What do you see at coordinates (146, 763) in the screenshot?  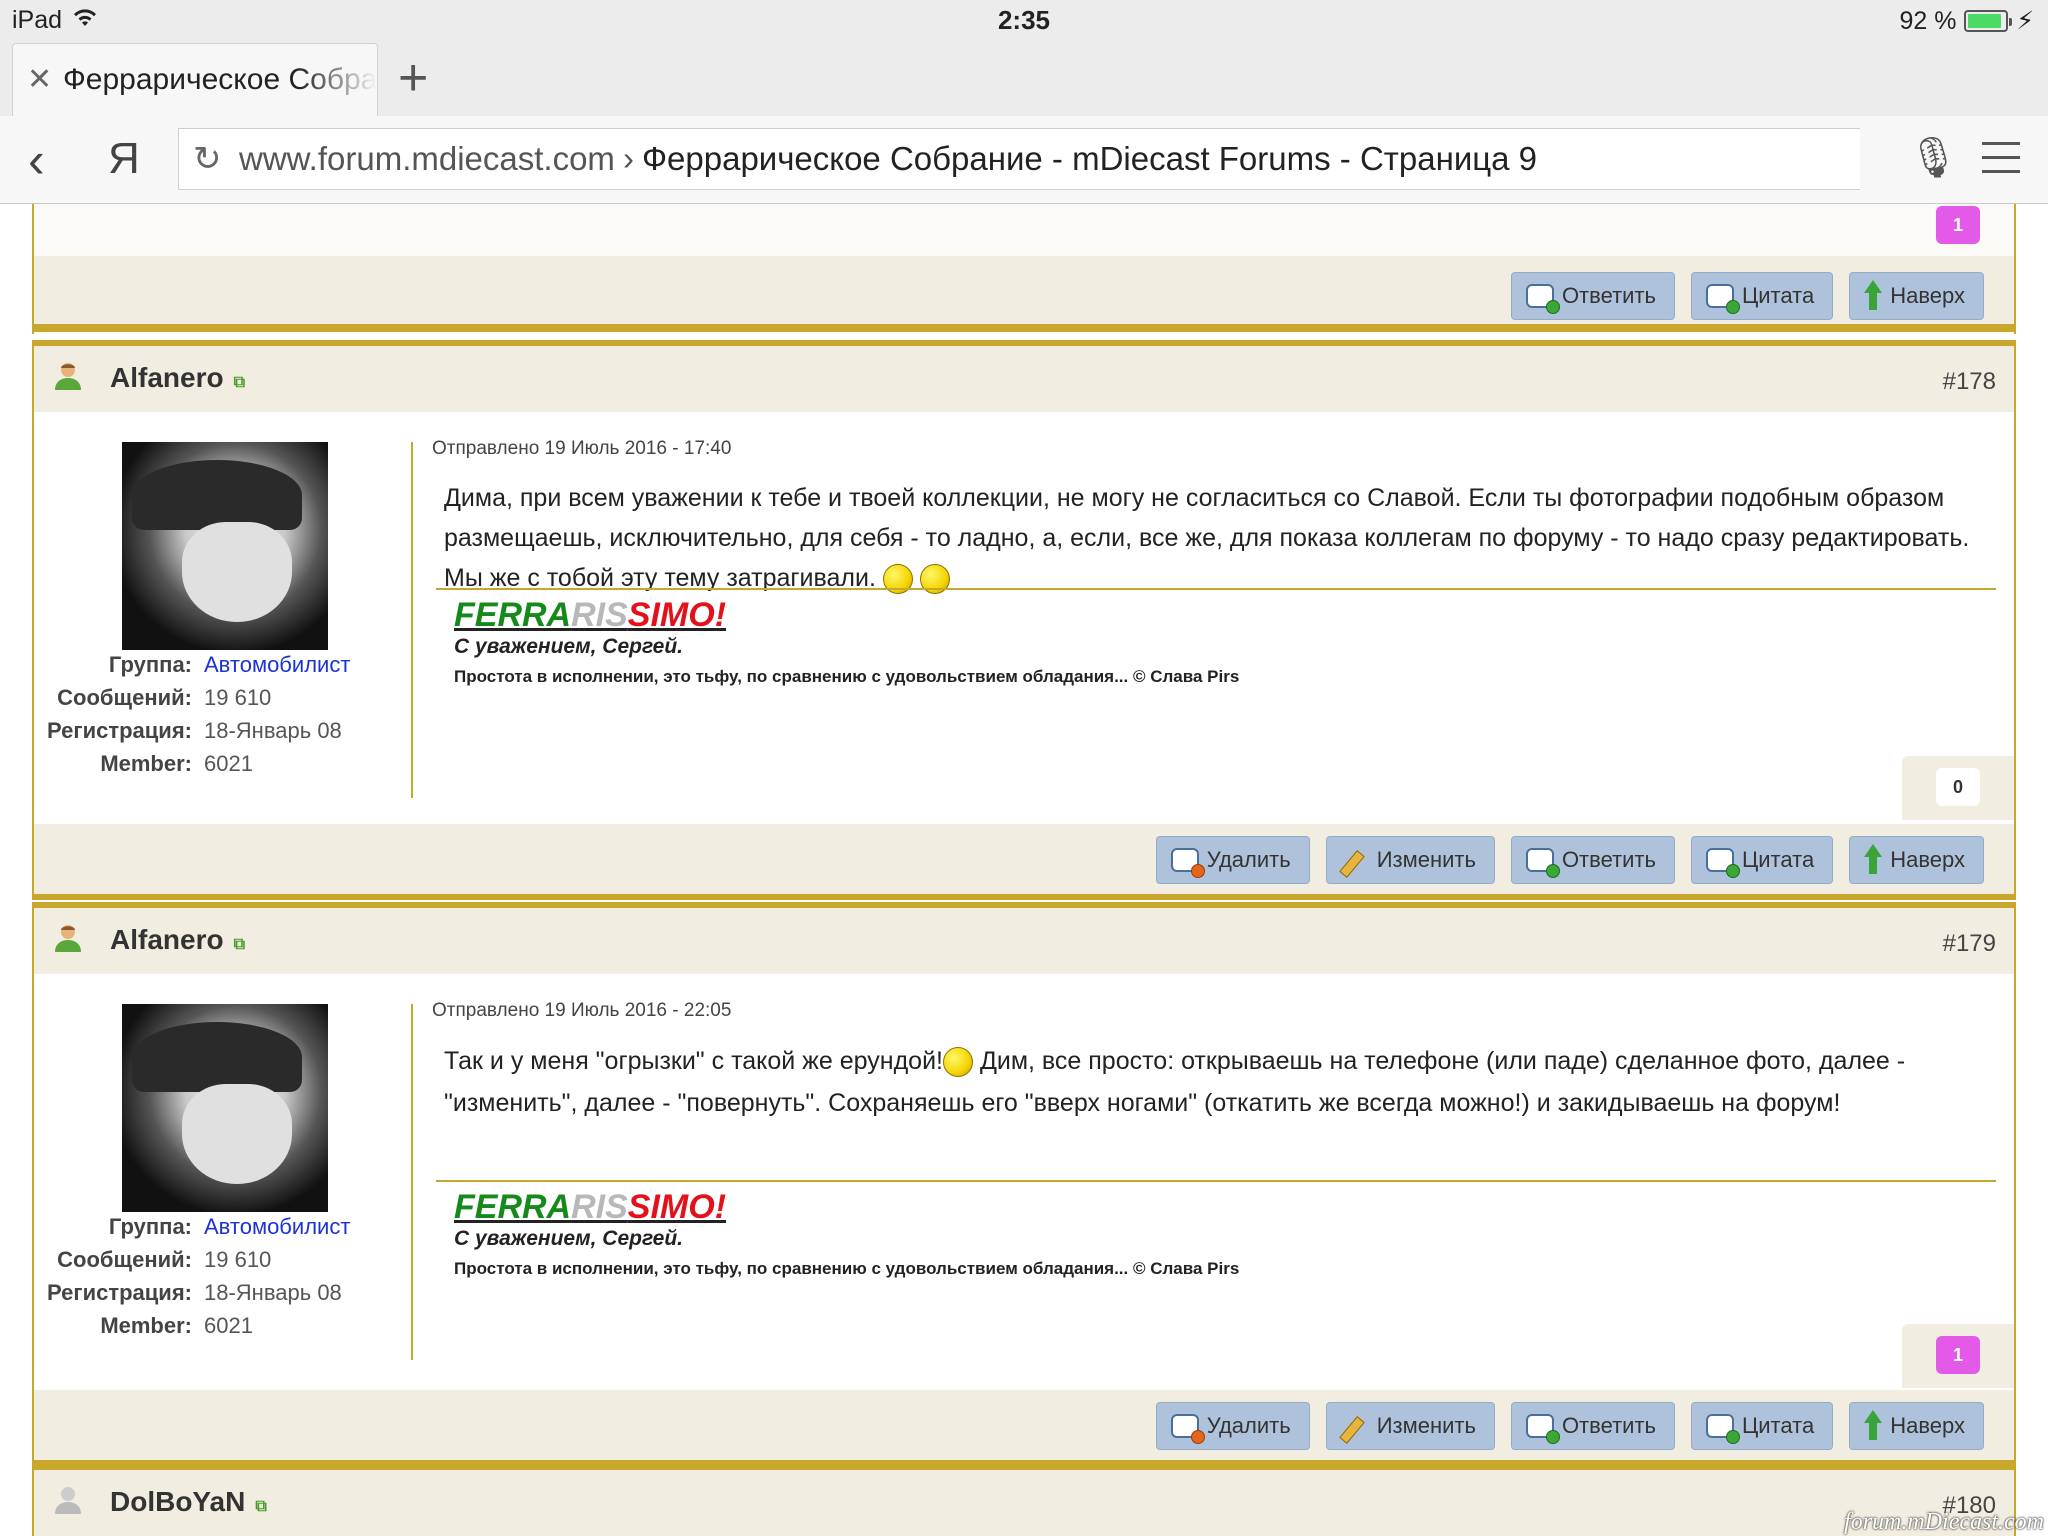 I see `member-label: Member:` at bounding box center [146, 763].